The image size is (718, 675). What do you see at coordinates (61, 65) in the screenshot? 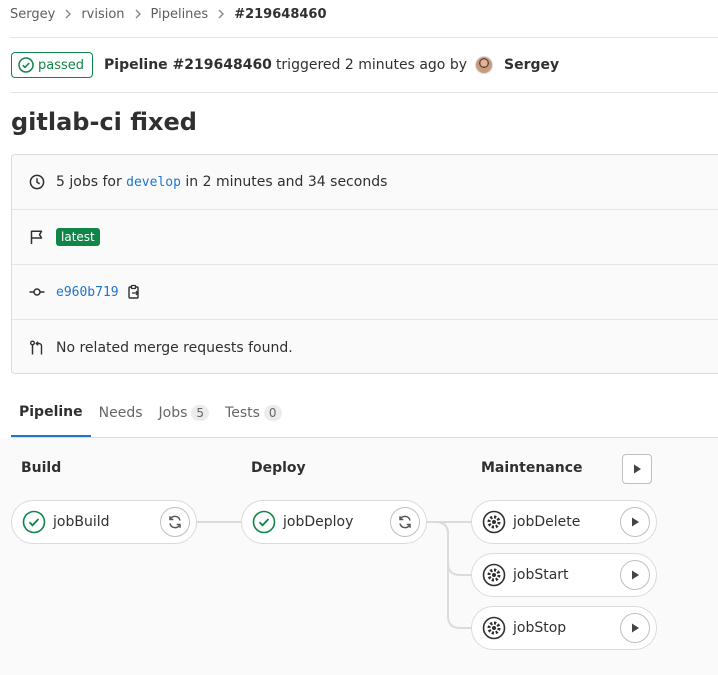
I see `status-label: passed` at bounding box center [61, 65].